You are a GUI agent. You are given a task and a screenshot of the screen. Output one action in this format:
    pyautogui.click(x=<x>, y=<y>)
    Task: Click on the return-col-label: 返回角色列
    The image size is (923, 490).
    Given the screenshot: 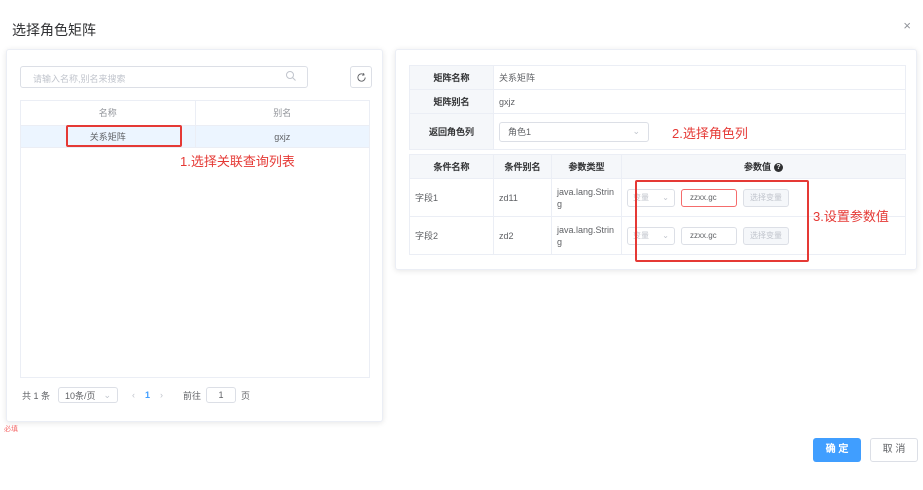 What is the action you would take?
    pyautogui.click(x=451, y=131)
    